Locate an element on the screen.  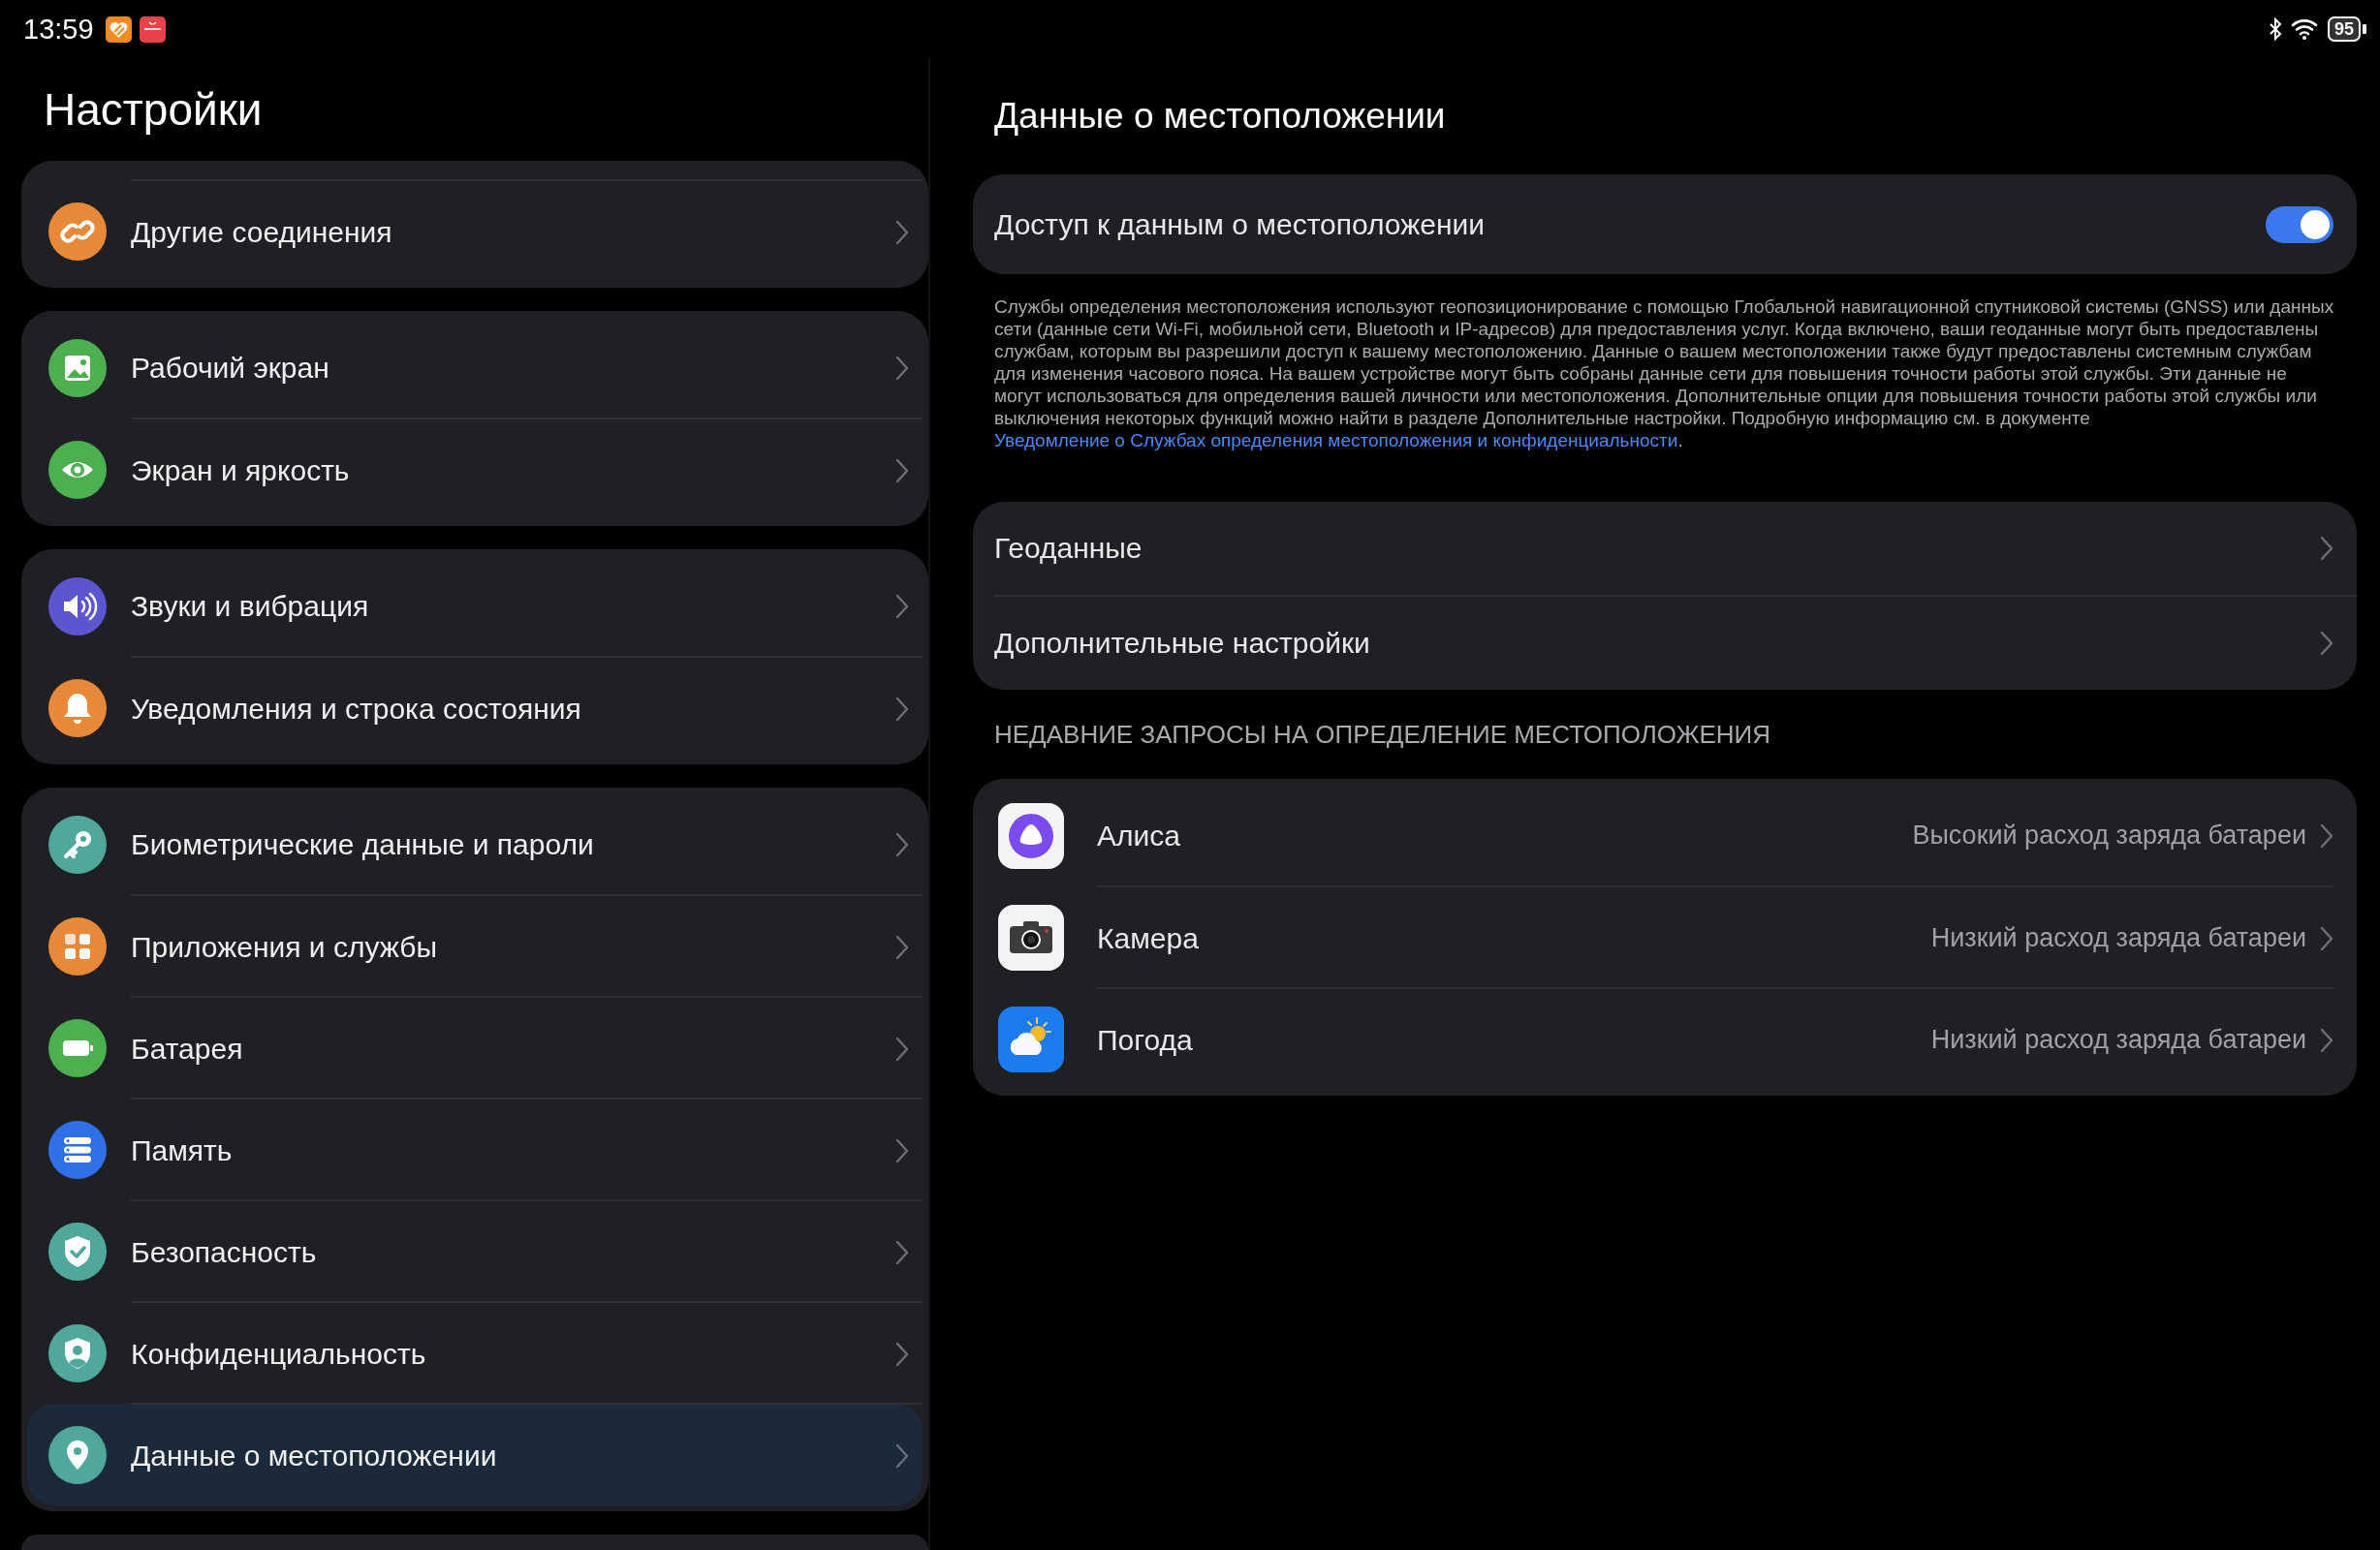
item-label: Конфиденциальность is located at coordinates (279, 1354).